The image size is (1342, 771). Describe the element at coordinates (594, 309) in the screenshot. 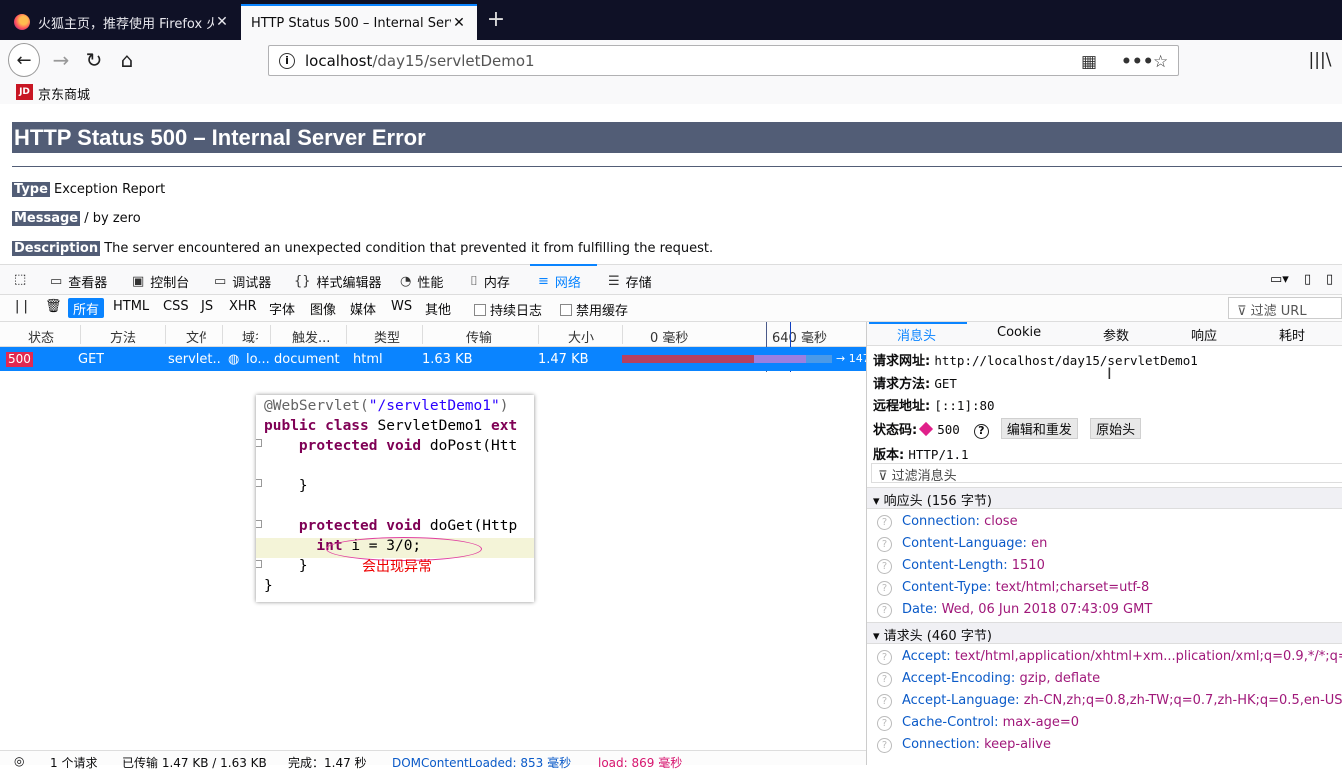

I see `disable-cache-checkbox: 禁用缓存` at that location.